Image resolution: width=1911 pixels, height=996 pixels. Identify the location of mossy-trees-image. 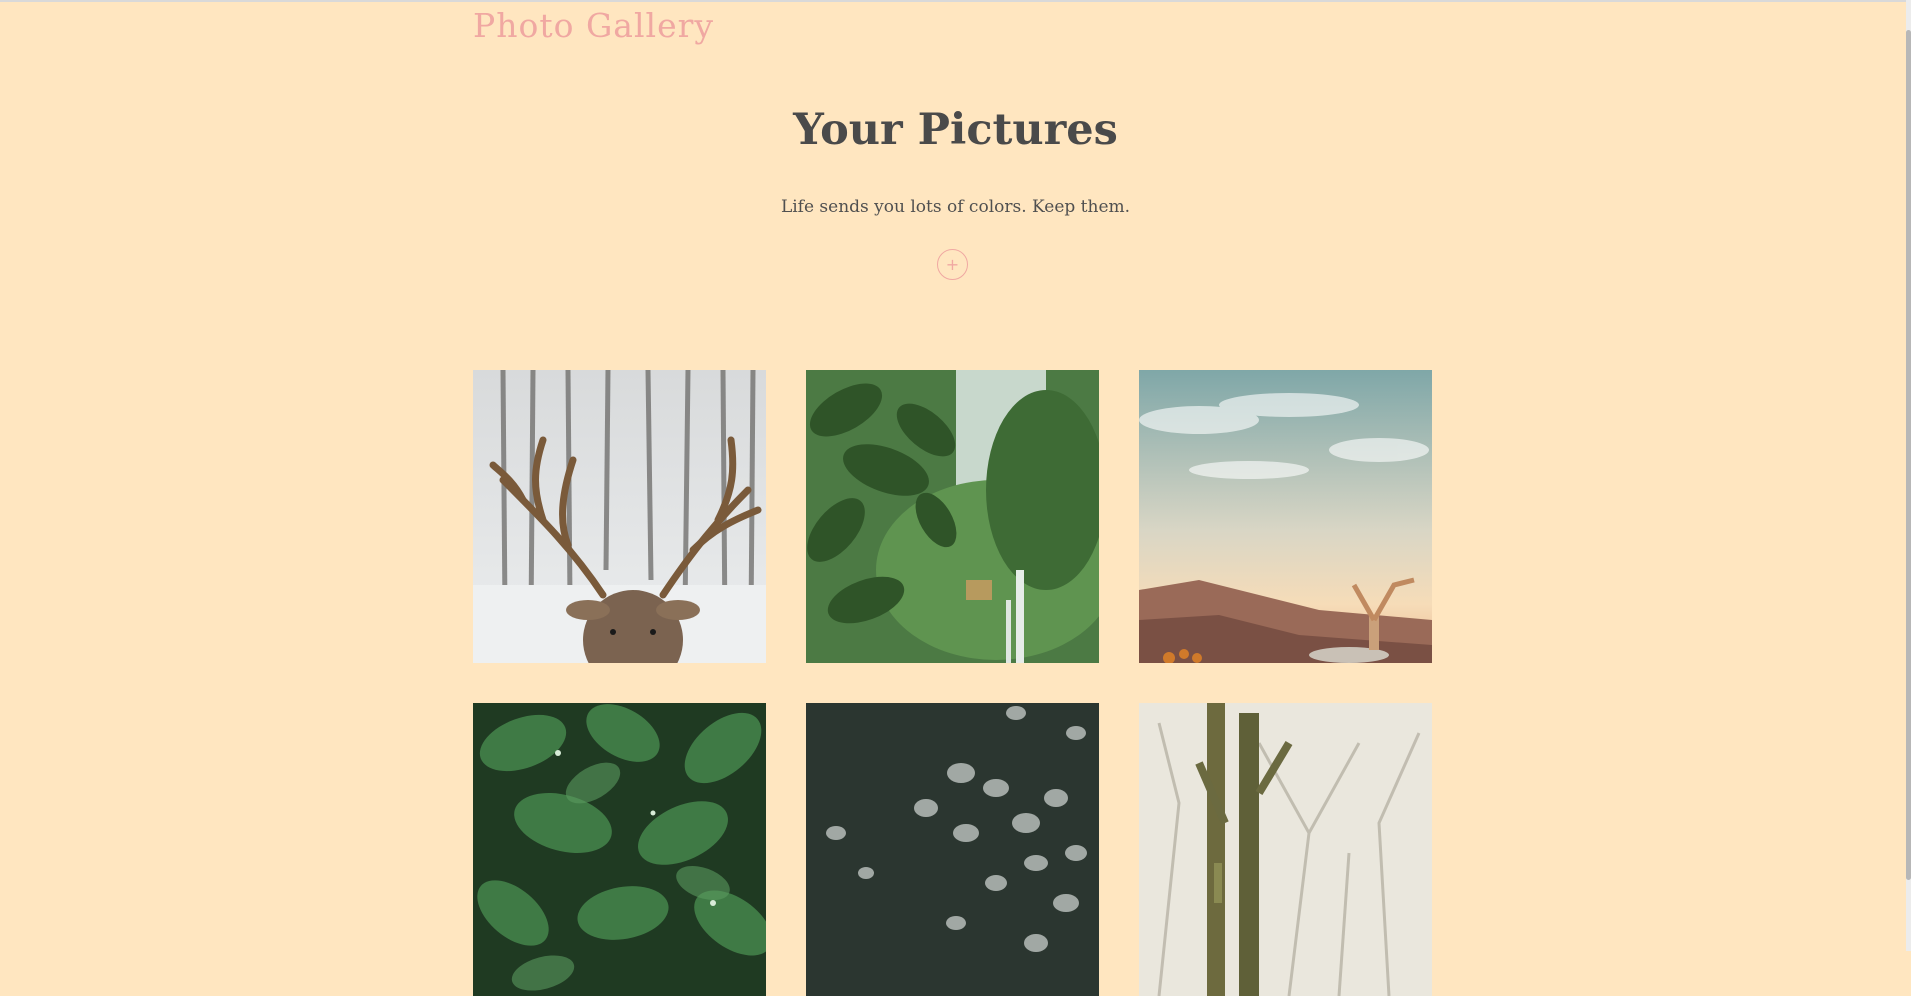
(1285, 849).